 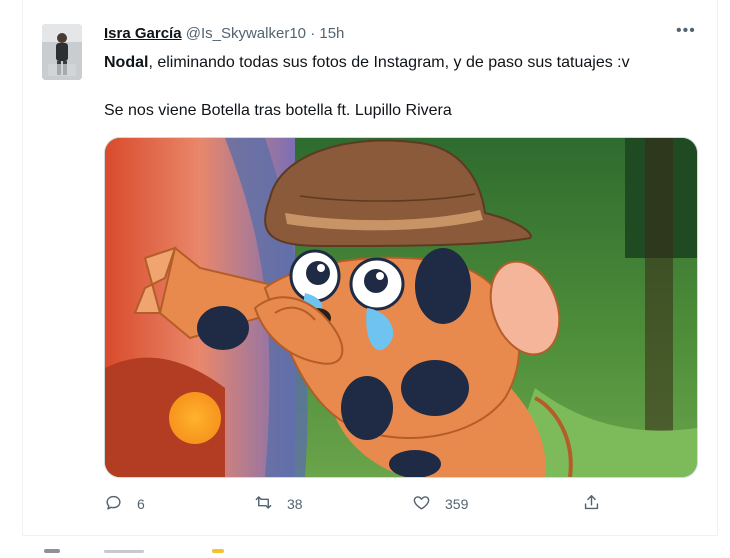 What do you see at coordinates (421, 503) in the screenshot?
I see `heart-icon` at bounding box center [421, 503].